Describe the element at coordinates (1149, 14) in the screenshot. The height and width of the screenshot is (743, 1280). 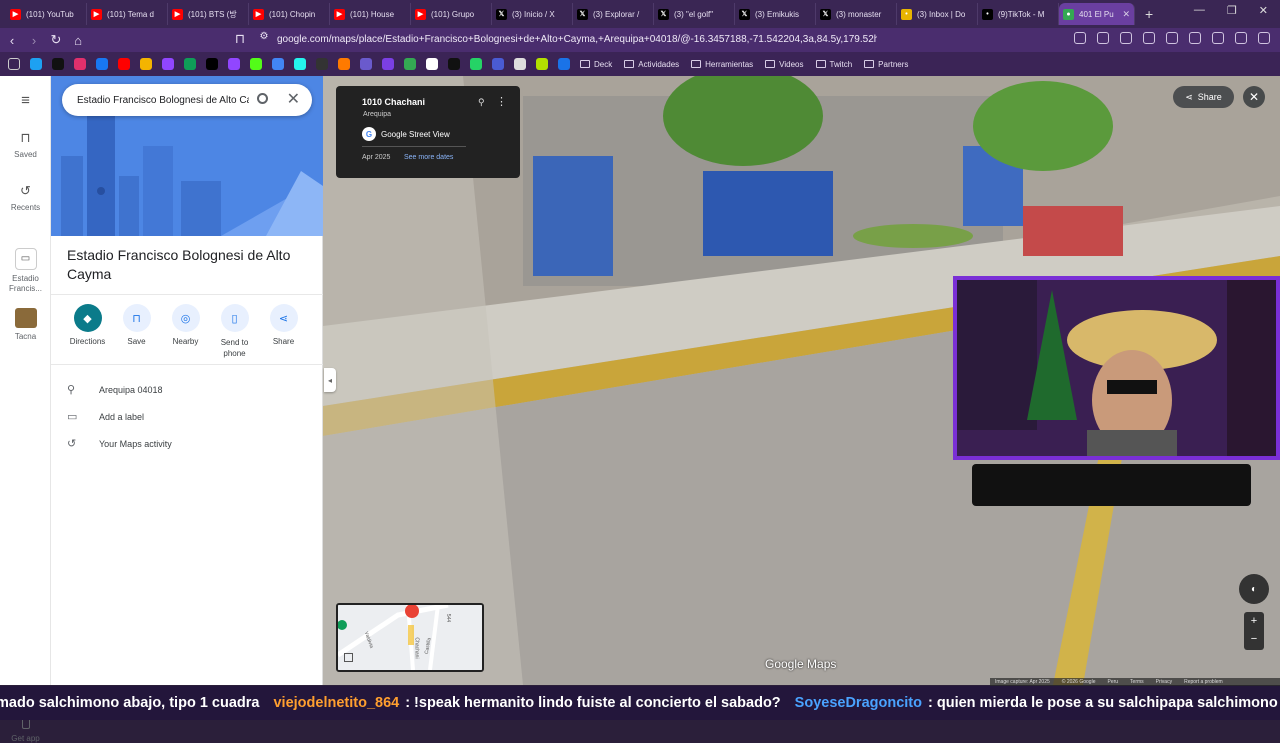
I see `new-tab-button: +` at that location.